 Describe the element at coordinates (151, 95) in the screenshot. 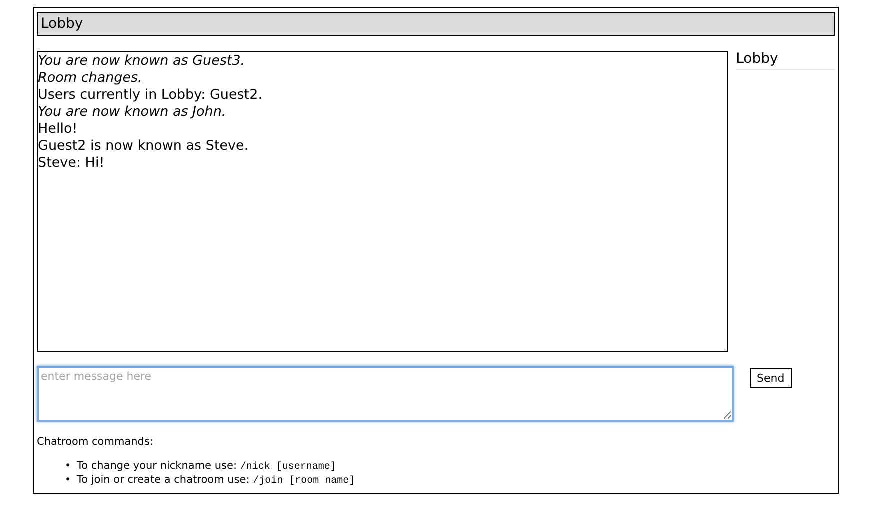

I see `chat-message: Users currently in Lobby: Guest2.` at that location.